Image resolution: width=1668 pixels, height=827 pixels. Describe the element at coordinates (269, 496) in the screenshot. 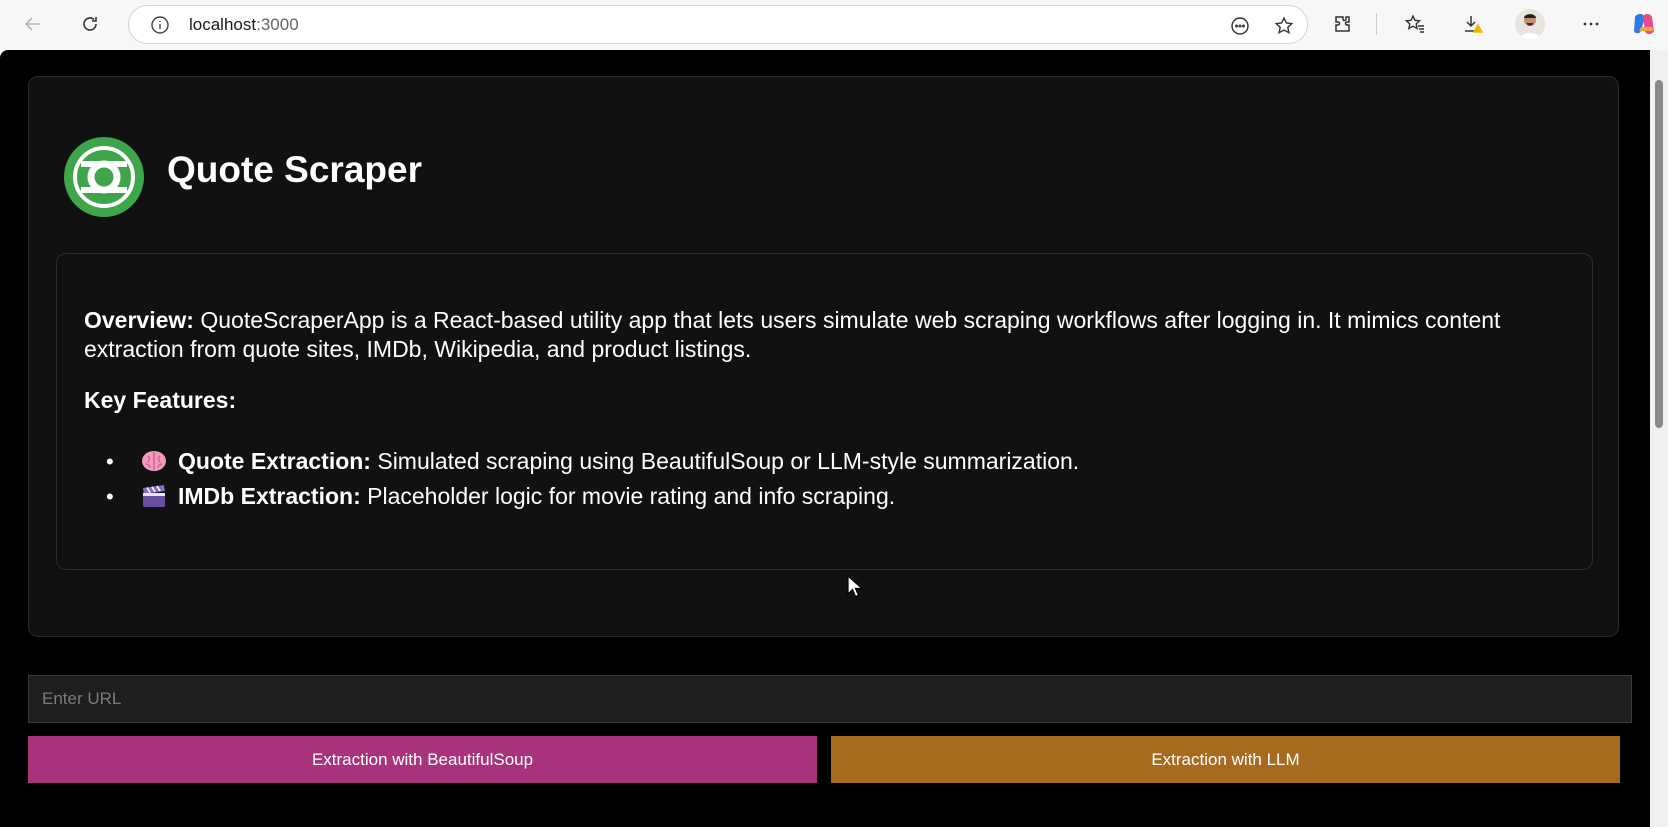

I see `feature-label: IMDb Extraction:` at that location.